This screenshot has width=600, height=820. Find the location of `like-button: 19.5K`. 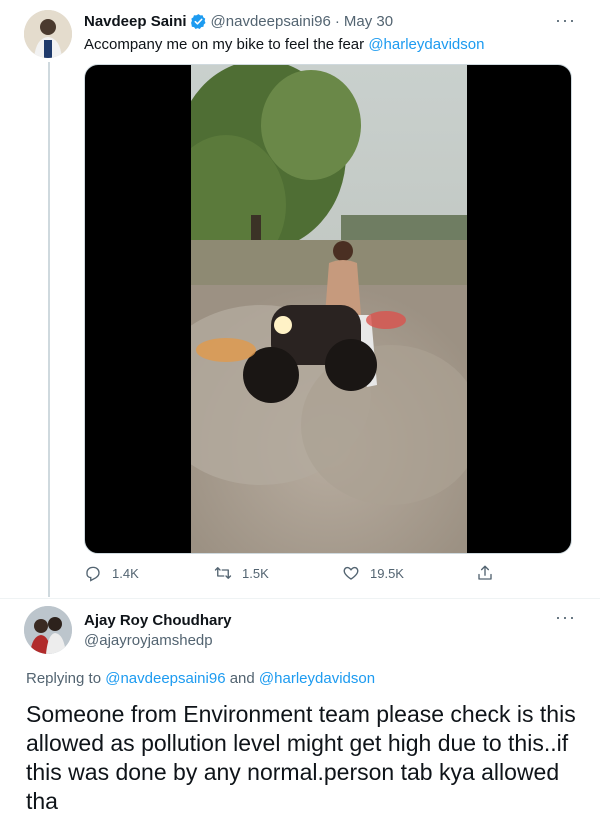

like-button: 19.5K is located at coordinates (373, 573).